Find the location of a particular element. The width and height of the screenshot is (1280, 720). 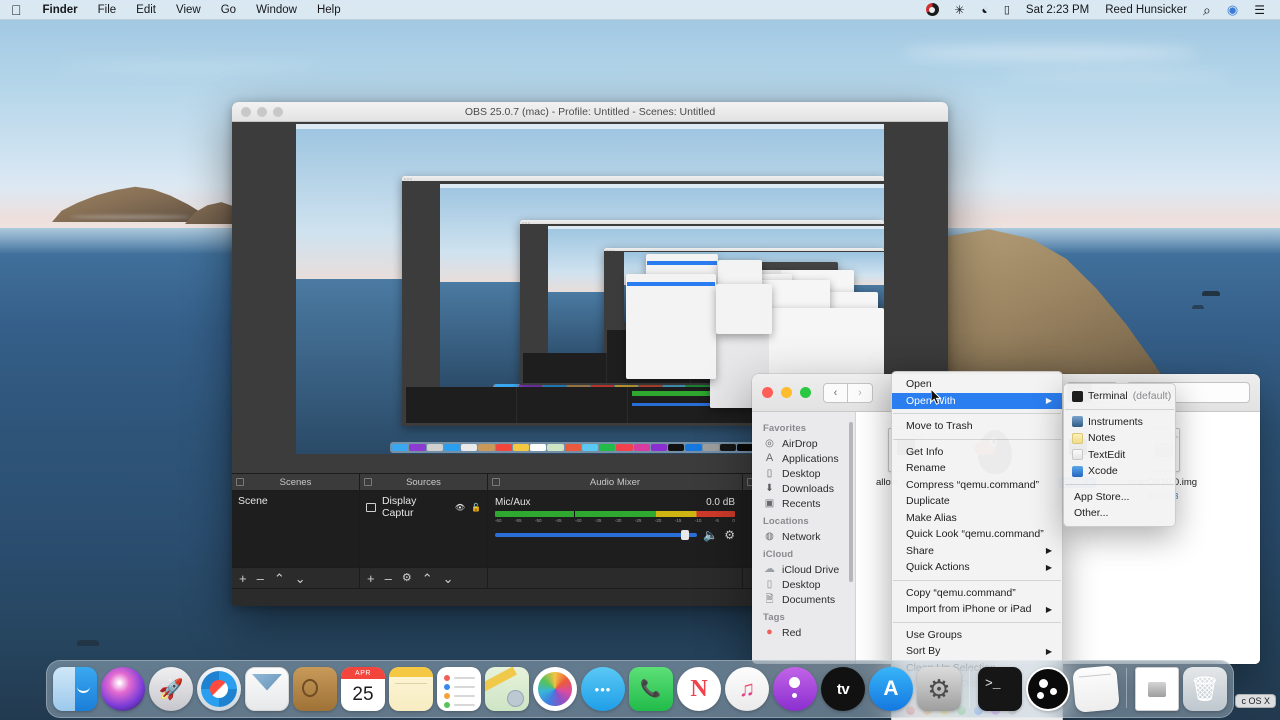

sidebar-item-airdrop: ◎ AirDrop is located at coordinates (803, 443).